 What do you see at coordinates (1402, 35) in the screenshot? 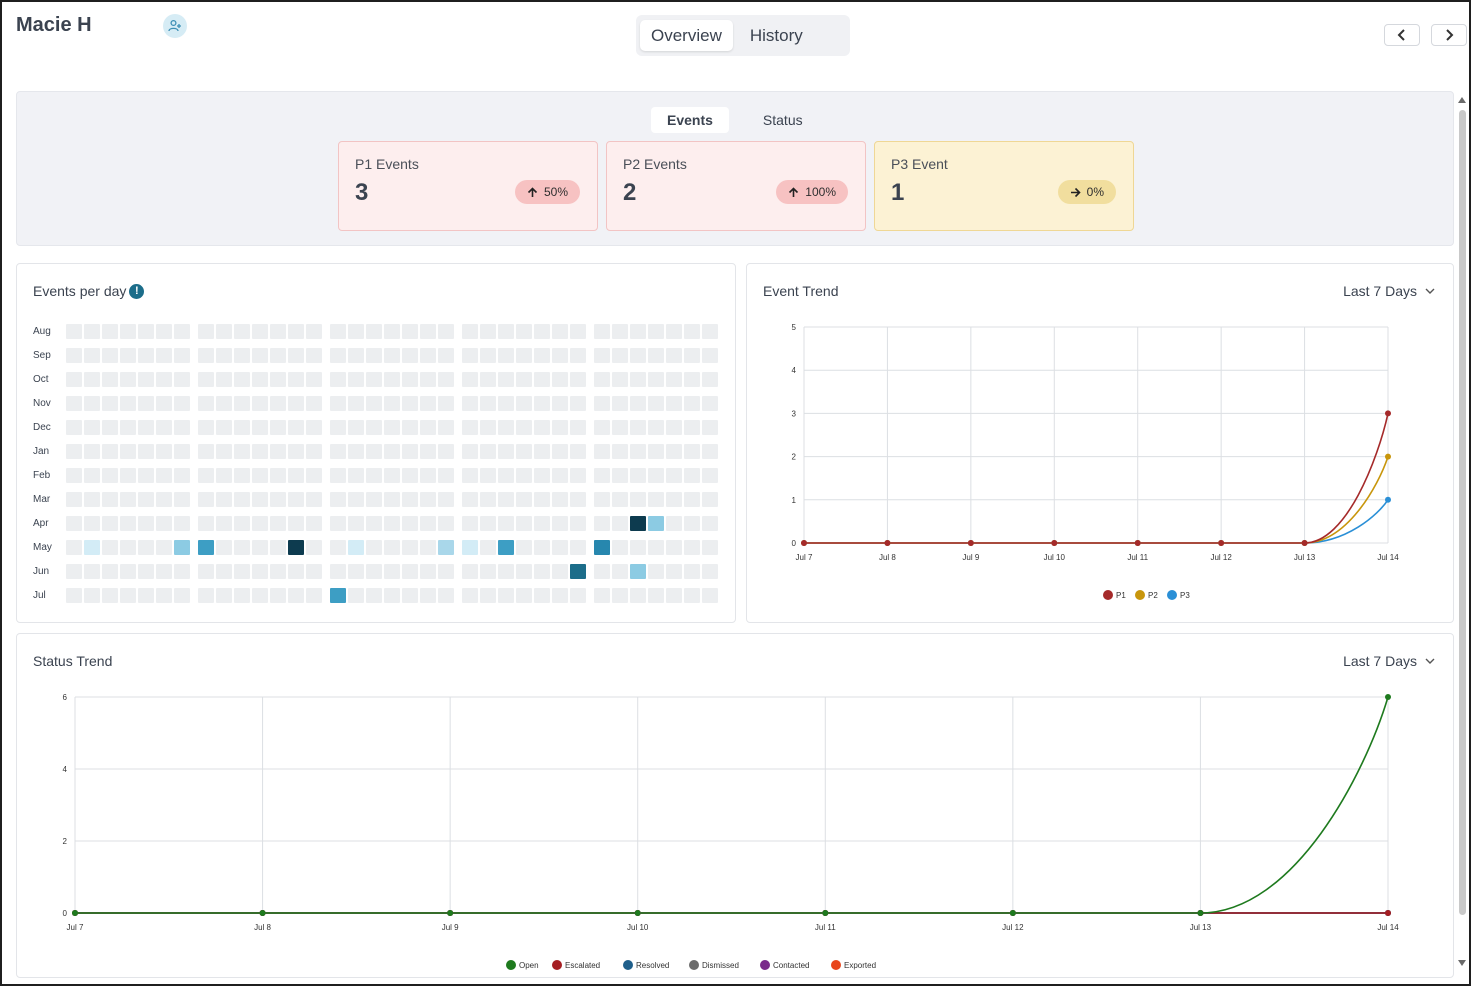
I see `previous-button` at bounding box center [1402, 35].